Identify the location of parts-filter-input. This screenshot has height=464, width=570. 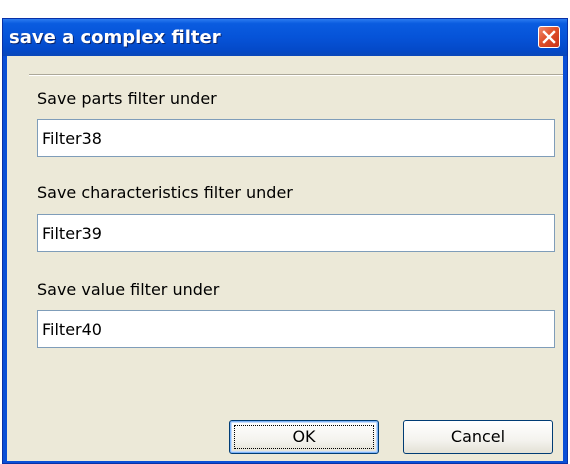
(296, 138).